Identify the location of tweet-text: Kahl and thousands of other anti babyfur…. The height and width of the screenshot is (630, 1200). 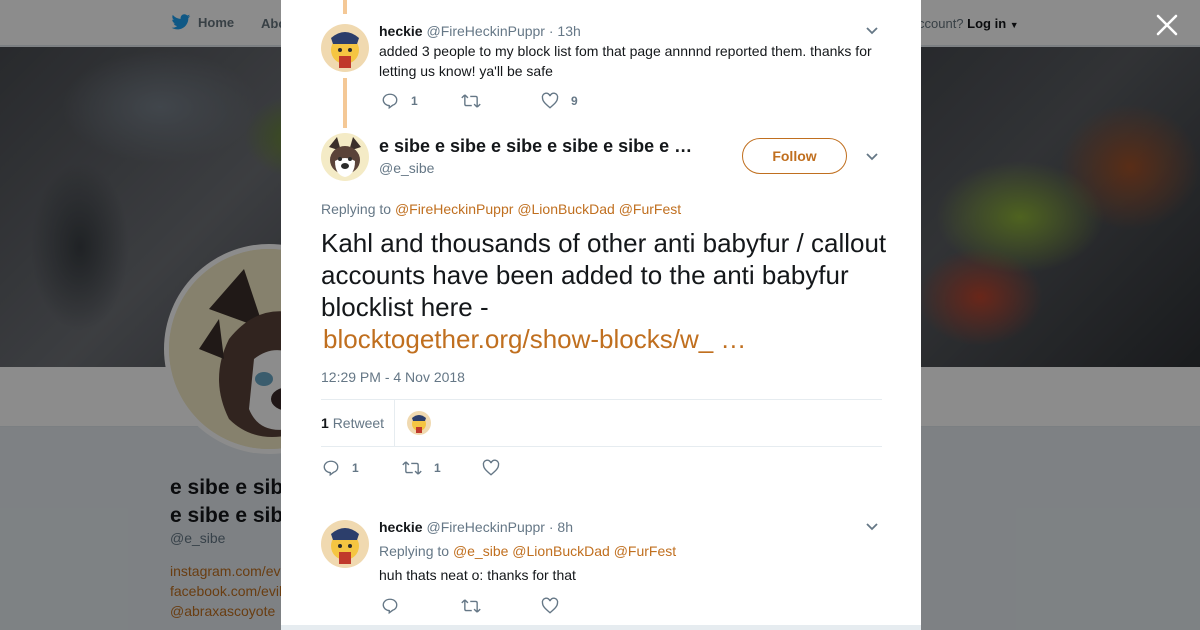
(606, 291).